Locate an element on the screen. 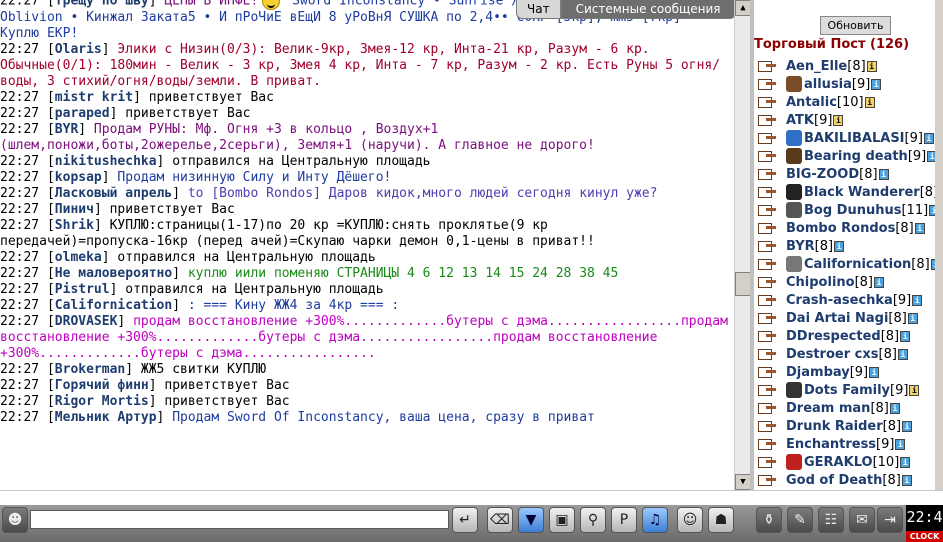  user-list-scrollbar is located at coordinates (939, 245).